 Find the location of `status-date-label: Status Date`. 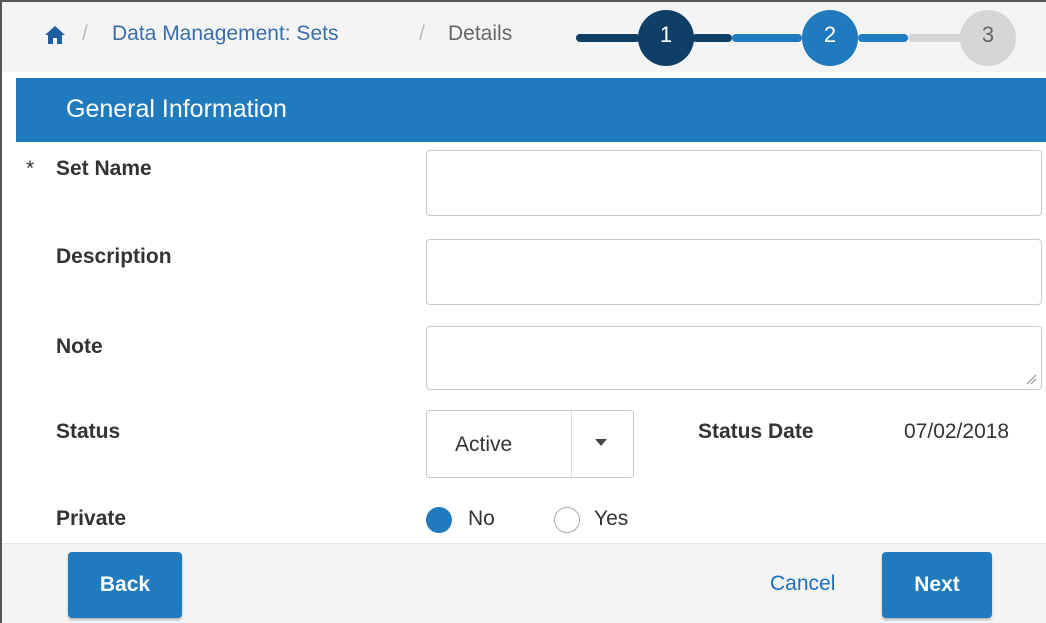

status-date-label: Status Date is located at coordinates (756, 431).